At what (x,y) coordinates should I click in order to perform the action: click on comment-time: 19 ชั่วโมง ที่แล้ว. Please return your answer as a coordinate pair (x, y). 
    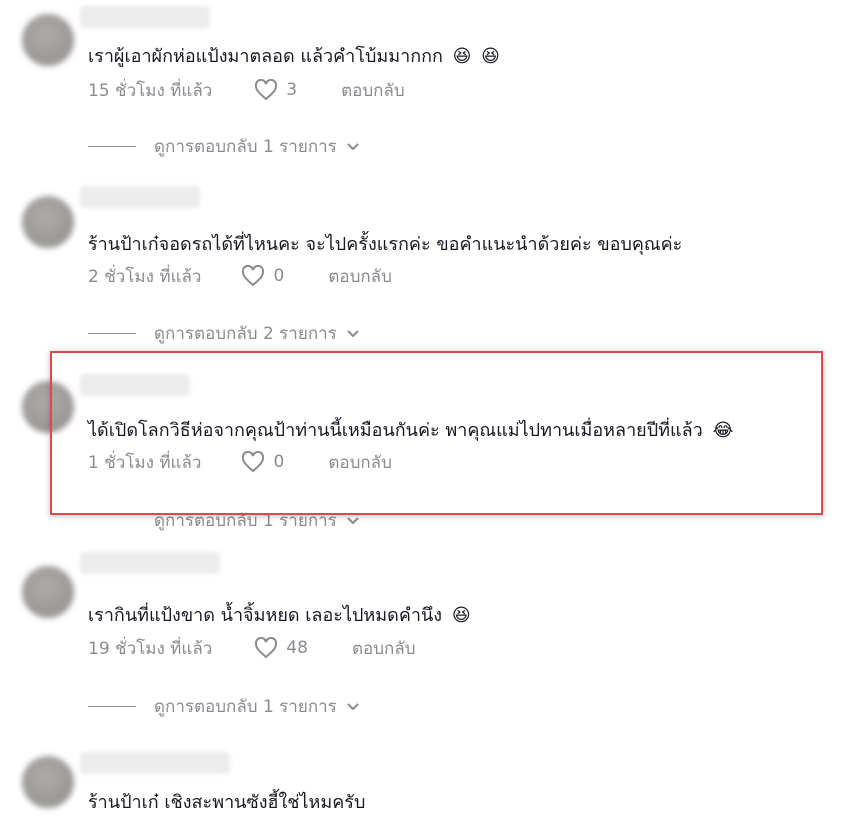
    Looking at the image, I should click on (150, 648).